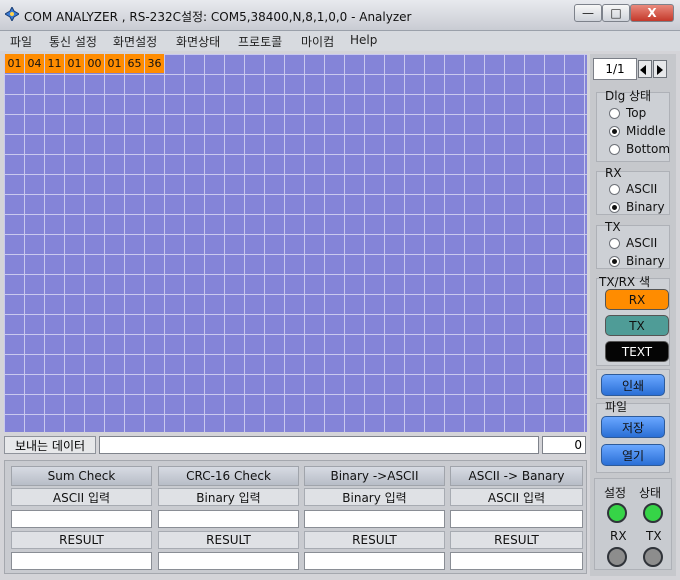 Image resolution: width=680 pixels, height=580 pixels. Describe the element at coordinates (154, 63) in the screenshot. I see `data-cell: 36` at that location.